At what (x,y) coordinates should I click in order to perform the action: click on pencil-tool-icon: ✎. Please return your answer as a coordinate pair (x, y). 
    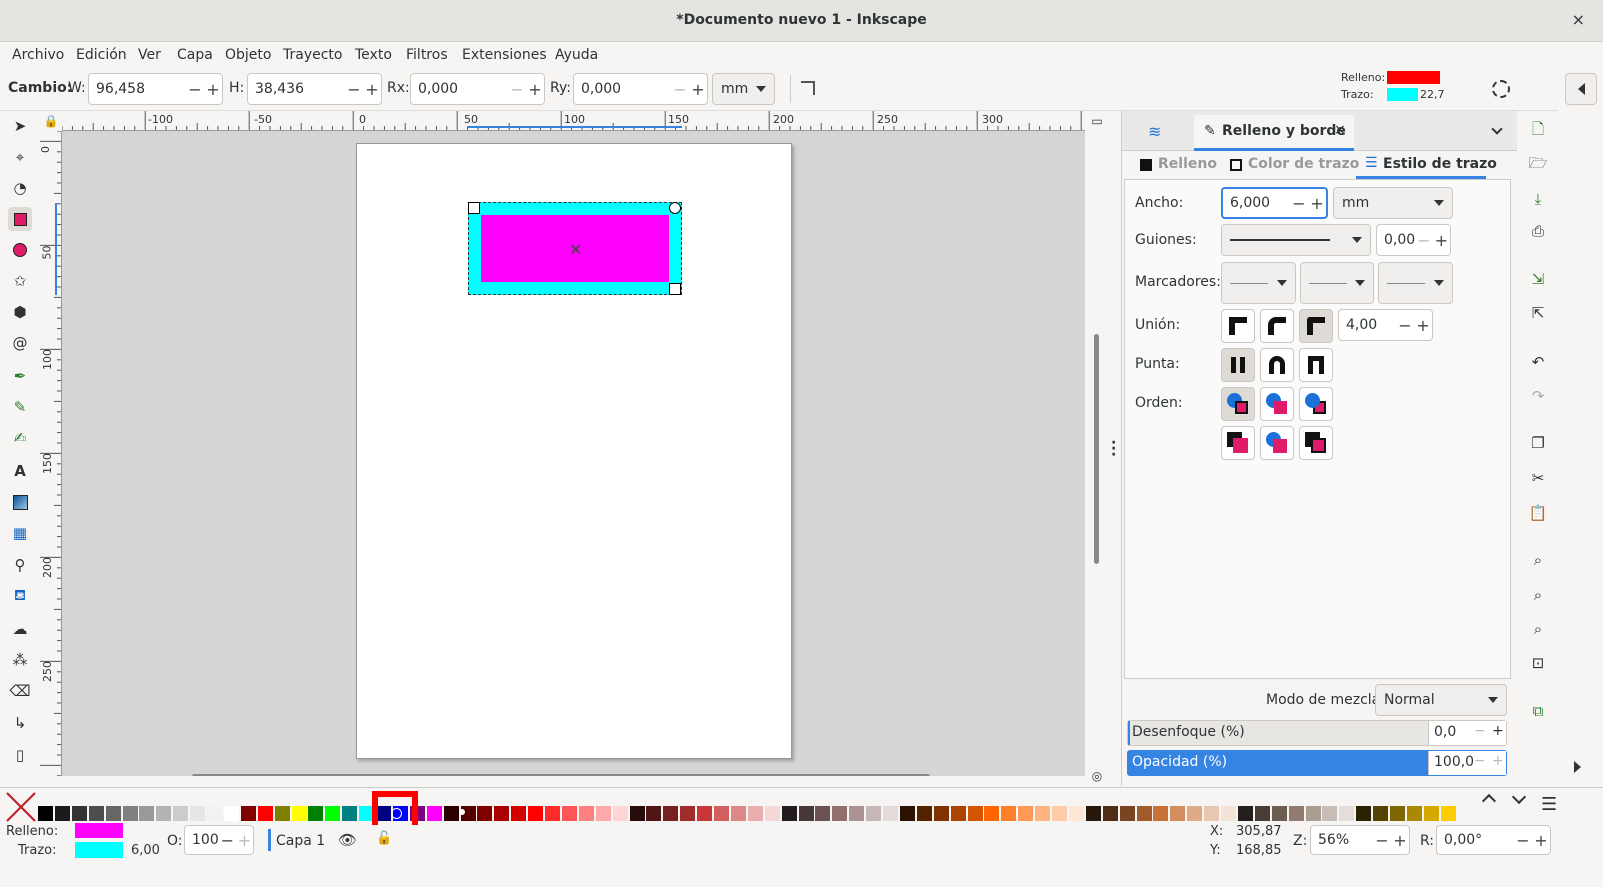
    Looking at the image, I should click on (20, 407).